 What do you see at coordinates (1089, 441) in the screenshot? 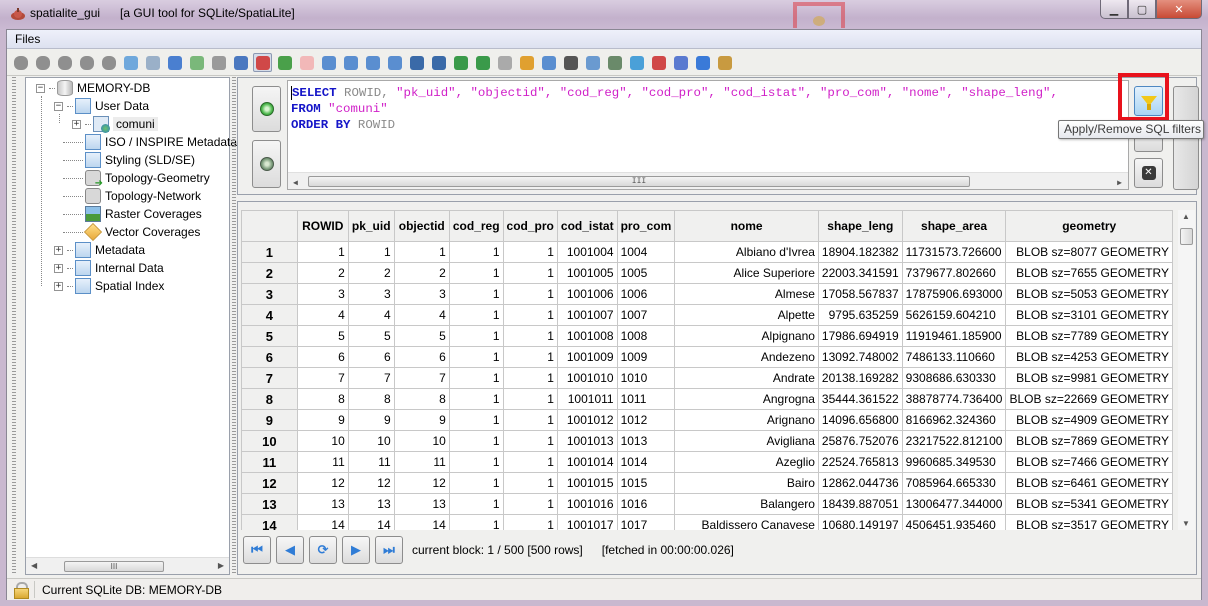
I see `table-cell: BLOB sz=7869 GEOMETRY` at bounding box center [1089, 441].